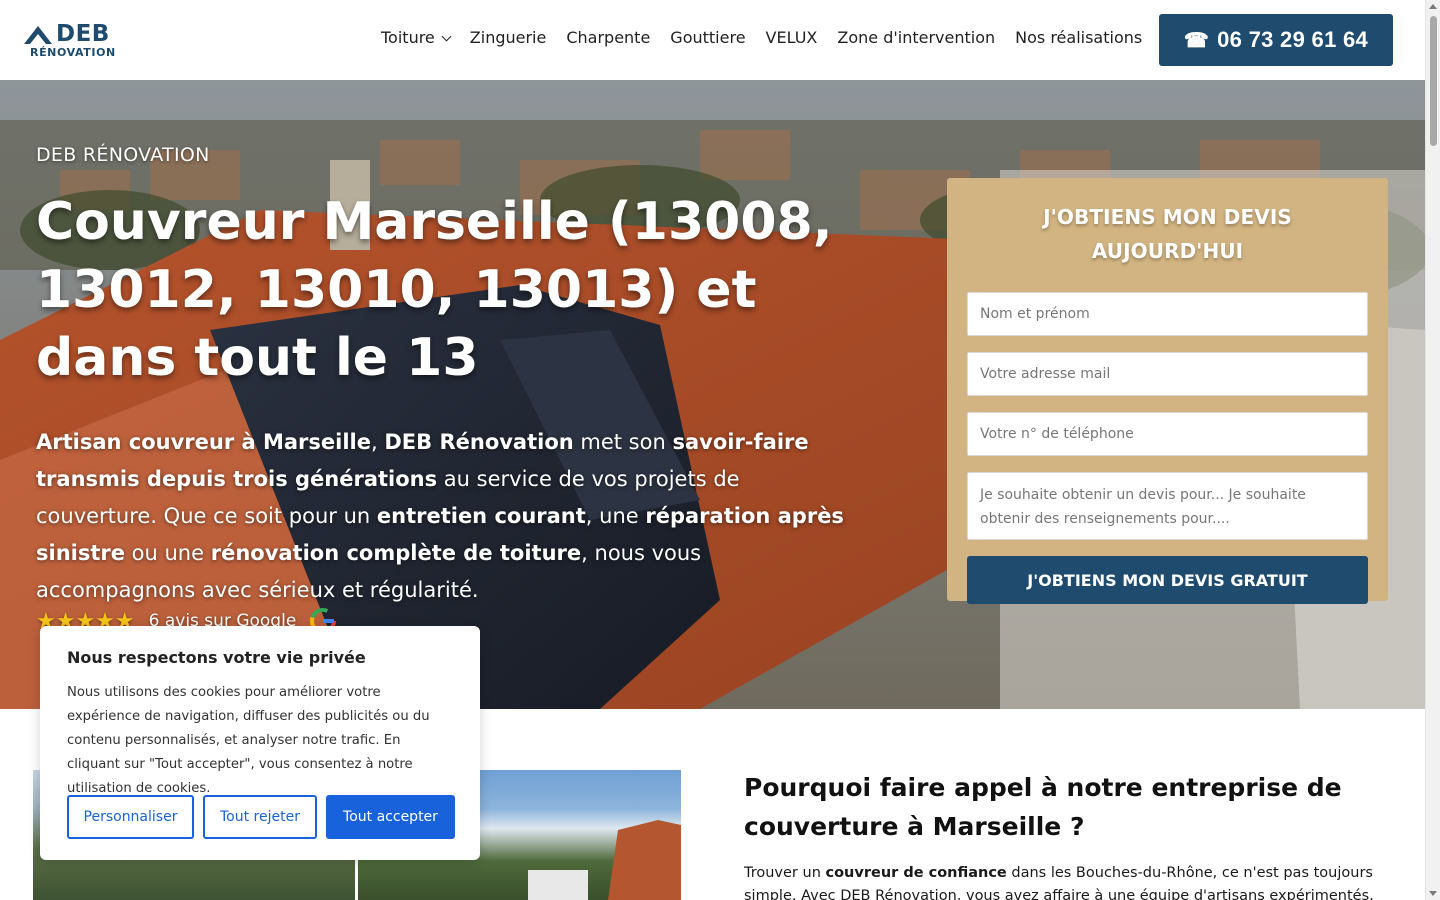 The height and width of the screenshot is (900, 1440). I want to click on nav-label: Nos réalisations, so click(1079, 37).